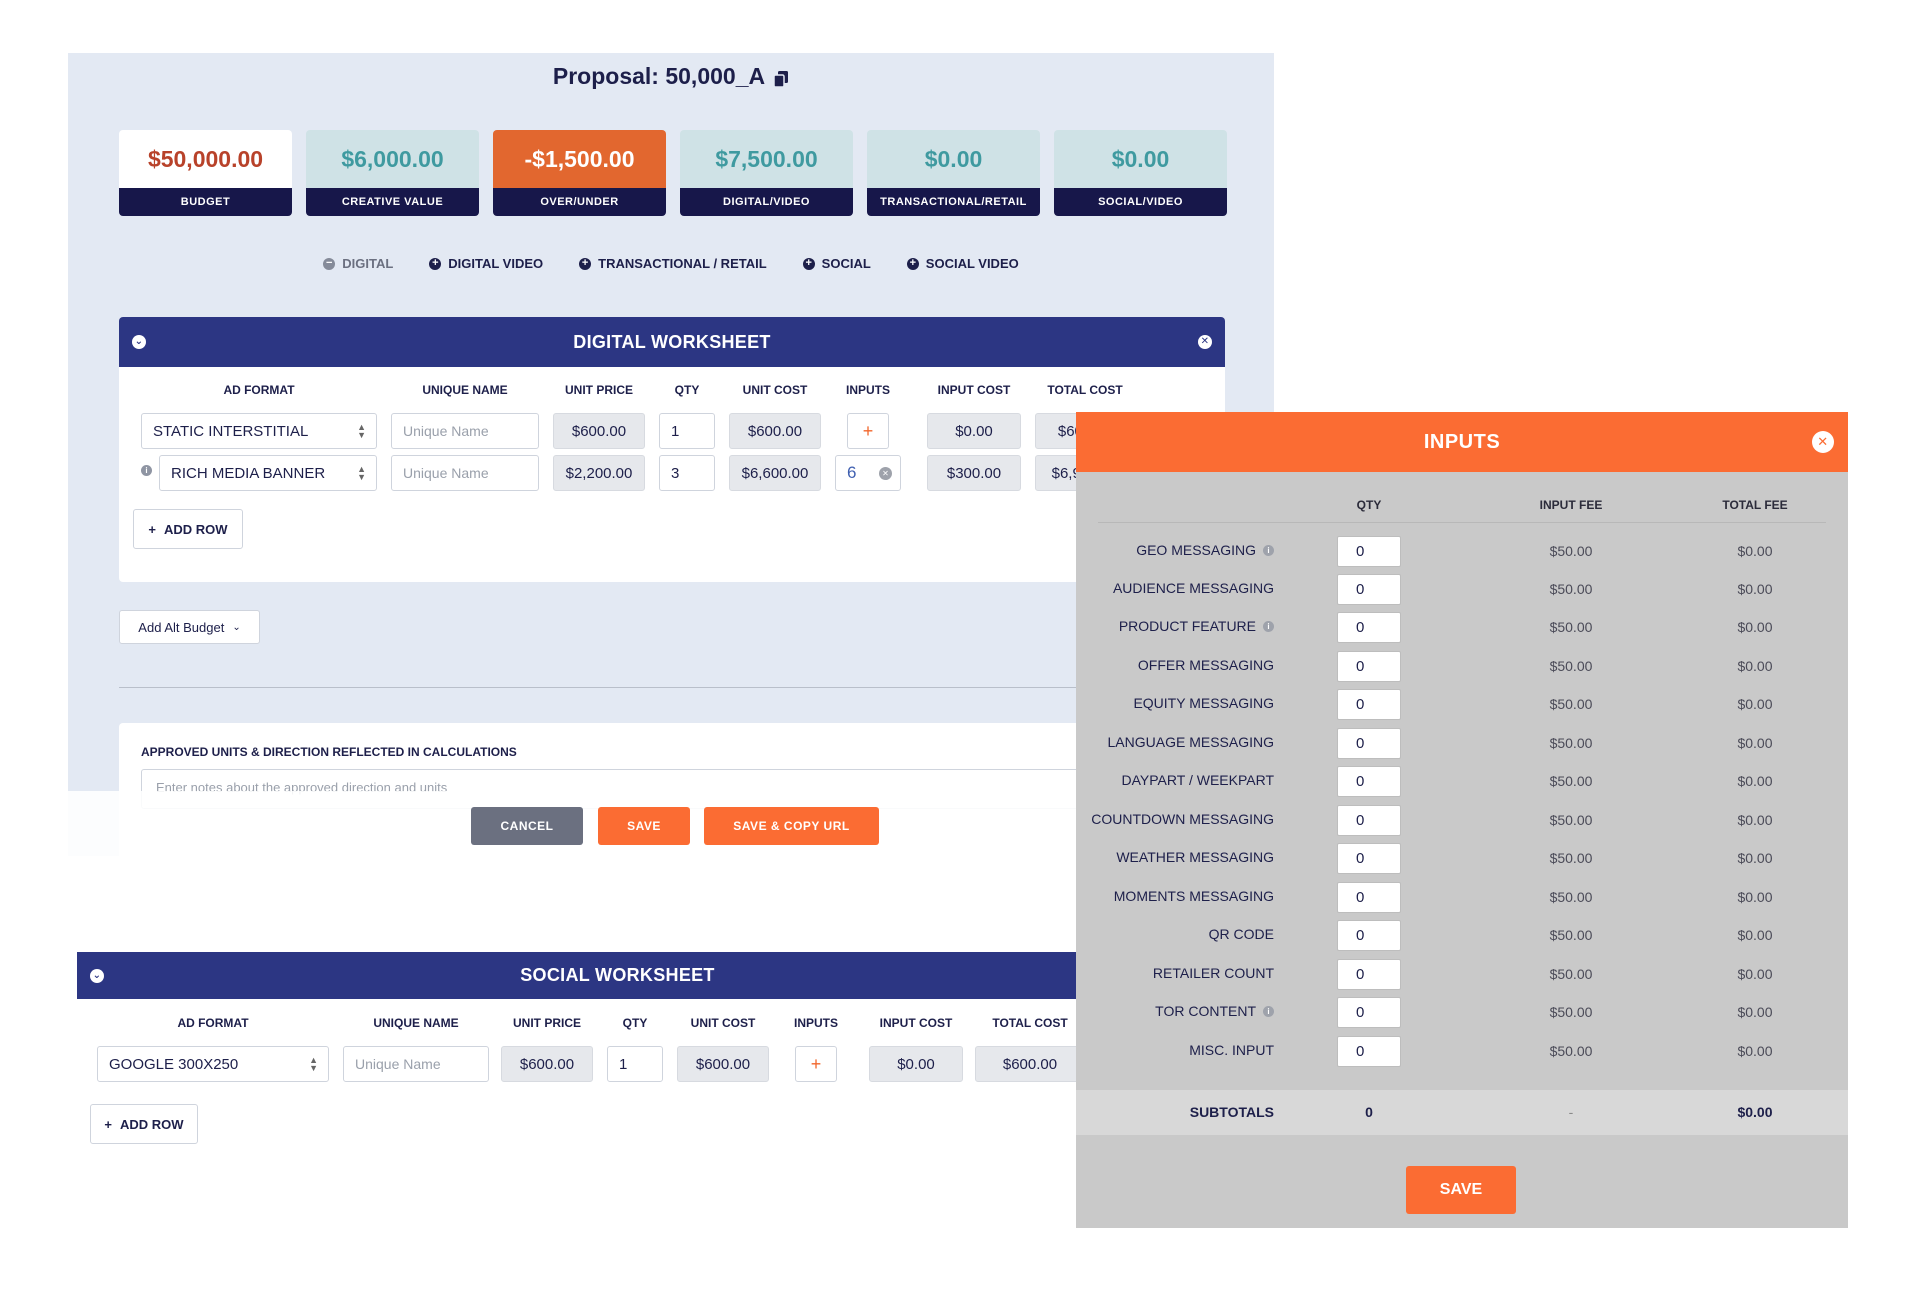 The height and width of the screenshot is (1300, 1920). What do you see at coordinates (189, 627) in the screenshot?
I see `add-alt-budget-dropdown: Add Alt Budget ⌄` at bounding box center [189, 627].